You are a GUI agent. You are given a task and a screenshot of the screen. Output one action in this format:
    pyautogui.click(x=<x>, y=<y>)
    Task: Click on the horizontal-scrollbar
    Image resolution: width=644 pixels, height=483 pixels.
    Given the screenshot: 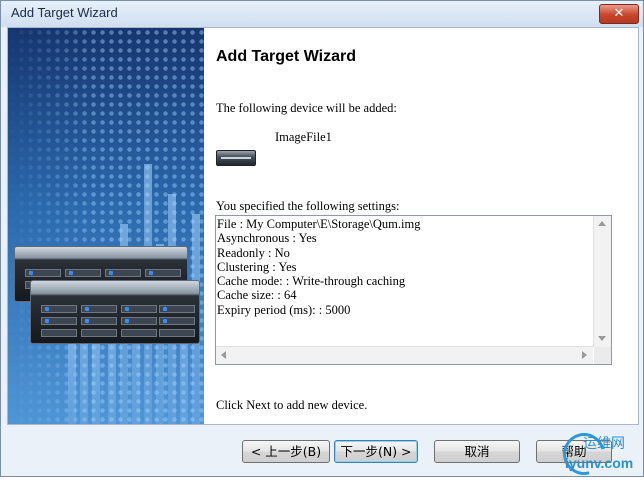 What is the action you would take?
    pyautogui.click(x=404, y=355)
    